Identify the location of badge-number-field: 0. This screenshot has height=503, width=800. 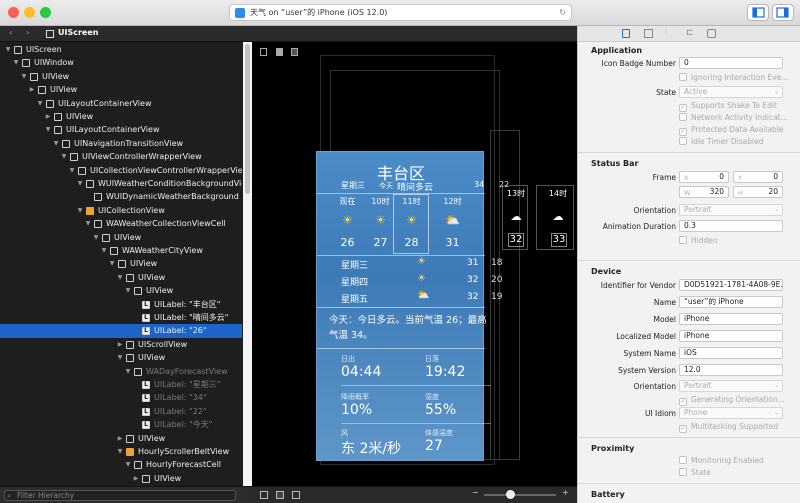
(731, 63).